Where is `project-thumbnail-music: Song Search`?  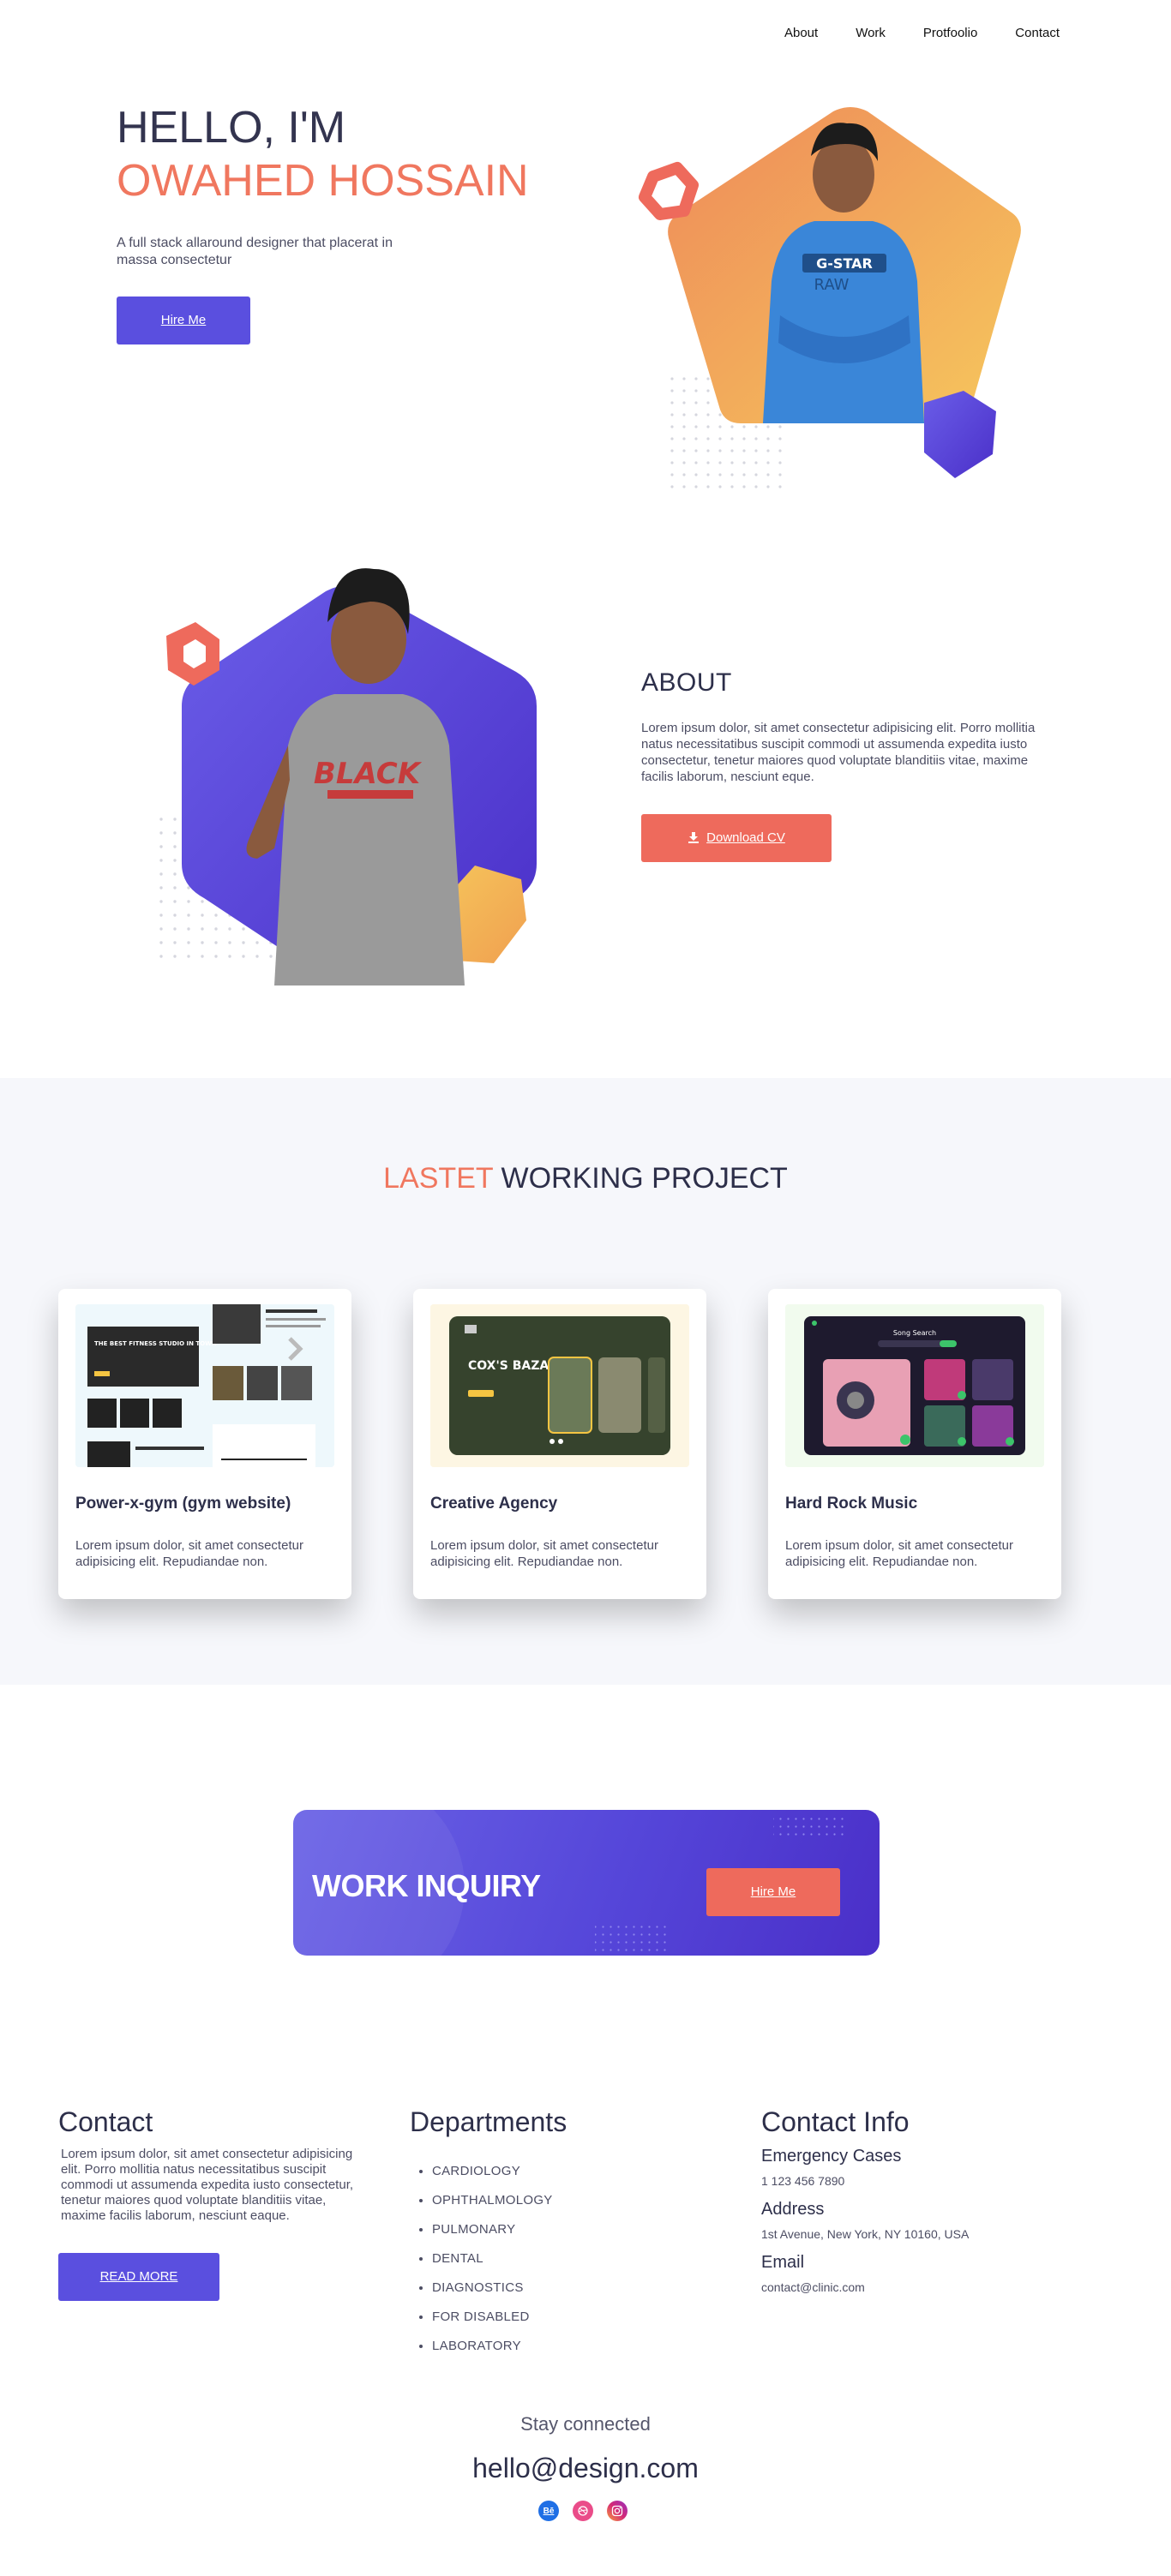 project-thumbnail-music: Song Search is located at coordinates (914, 1385).